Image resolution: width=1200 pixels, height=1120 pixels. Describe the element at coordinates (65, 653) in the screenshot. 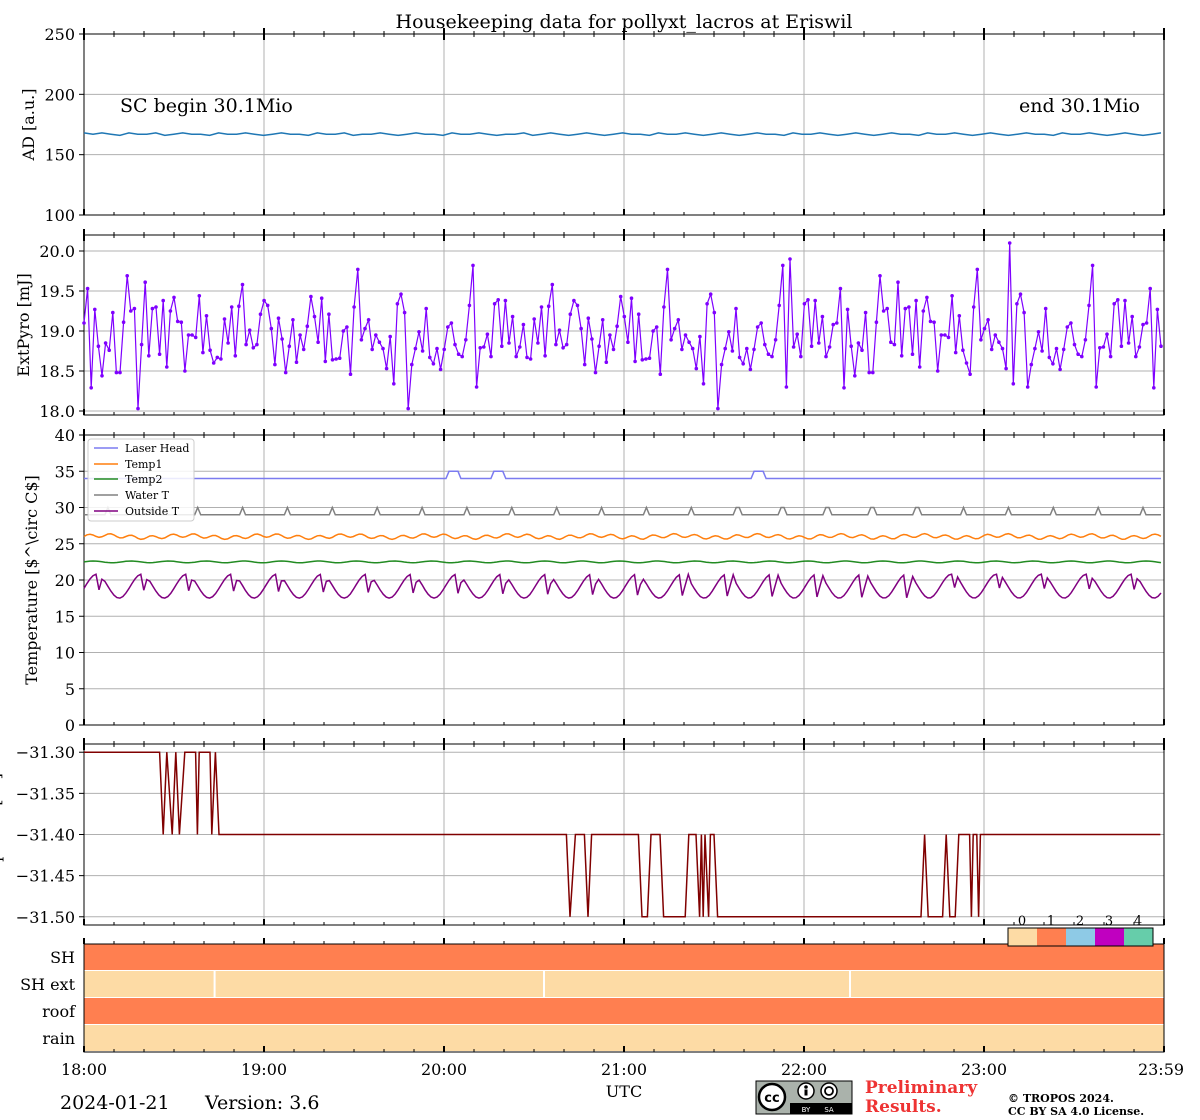

I see `temperature-y-tick-label: 10` at that location.